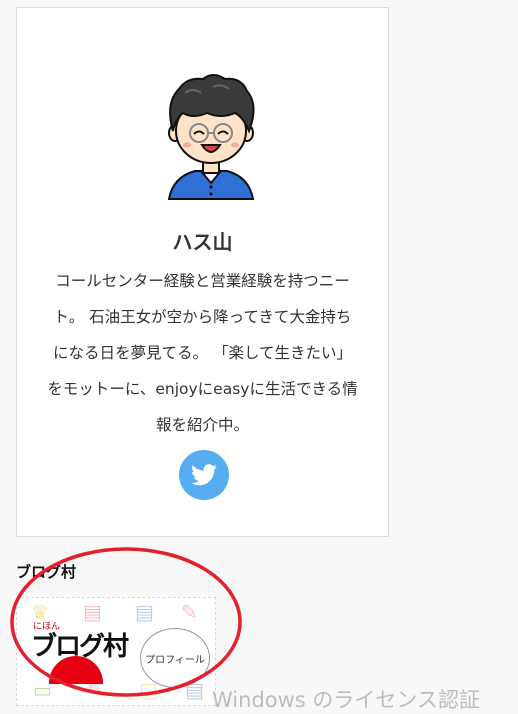 The image size is (518, 714). I want to click on blogmura-banner: ♛ ▤ ▤ ✎ ▭ ✎ ▢ ▤ にほん ブログ村 プロフィール, so click(116, 651).